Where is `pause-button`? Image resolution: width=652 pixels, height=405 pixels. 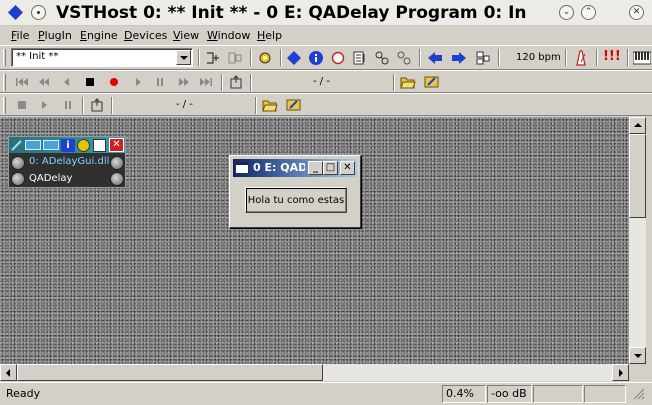 pause-button is located at coordinates (160, 81).